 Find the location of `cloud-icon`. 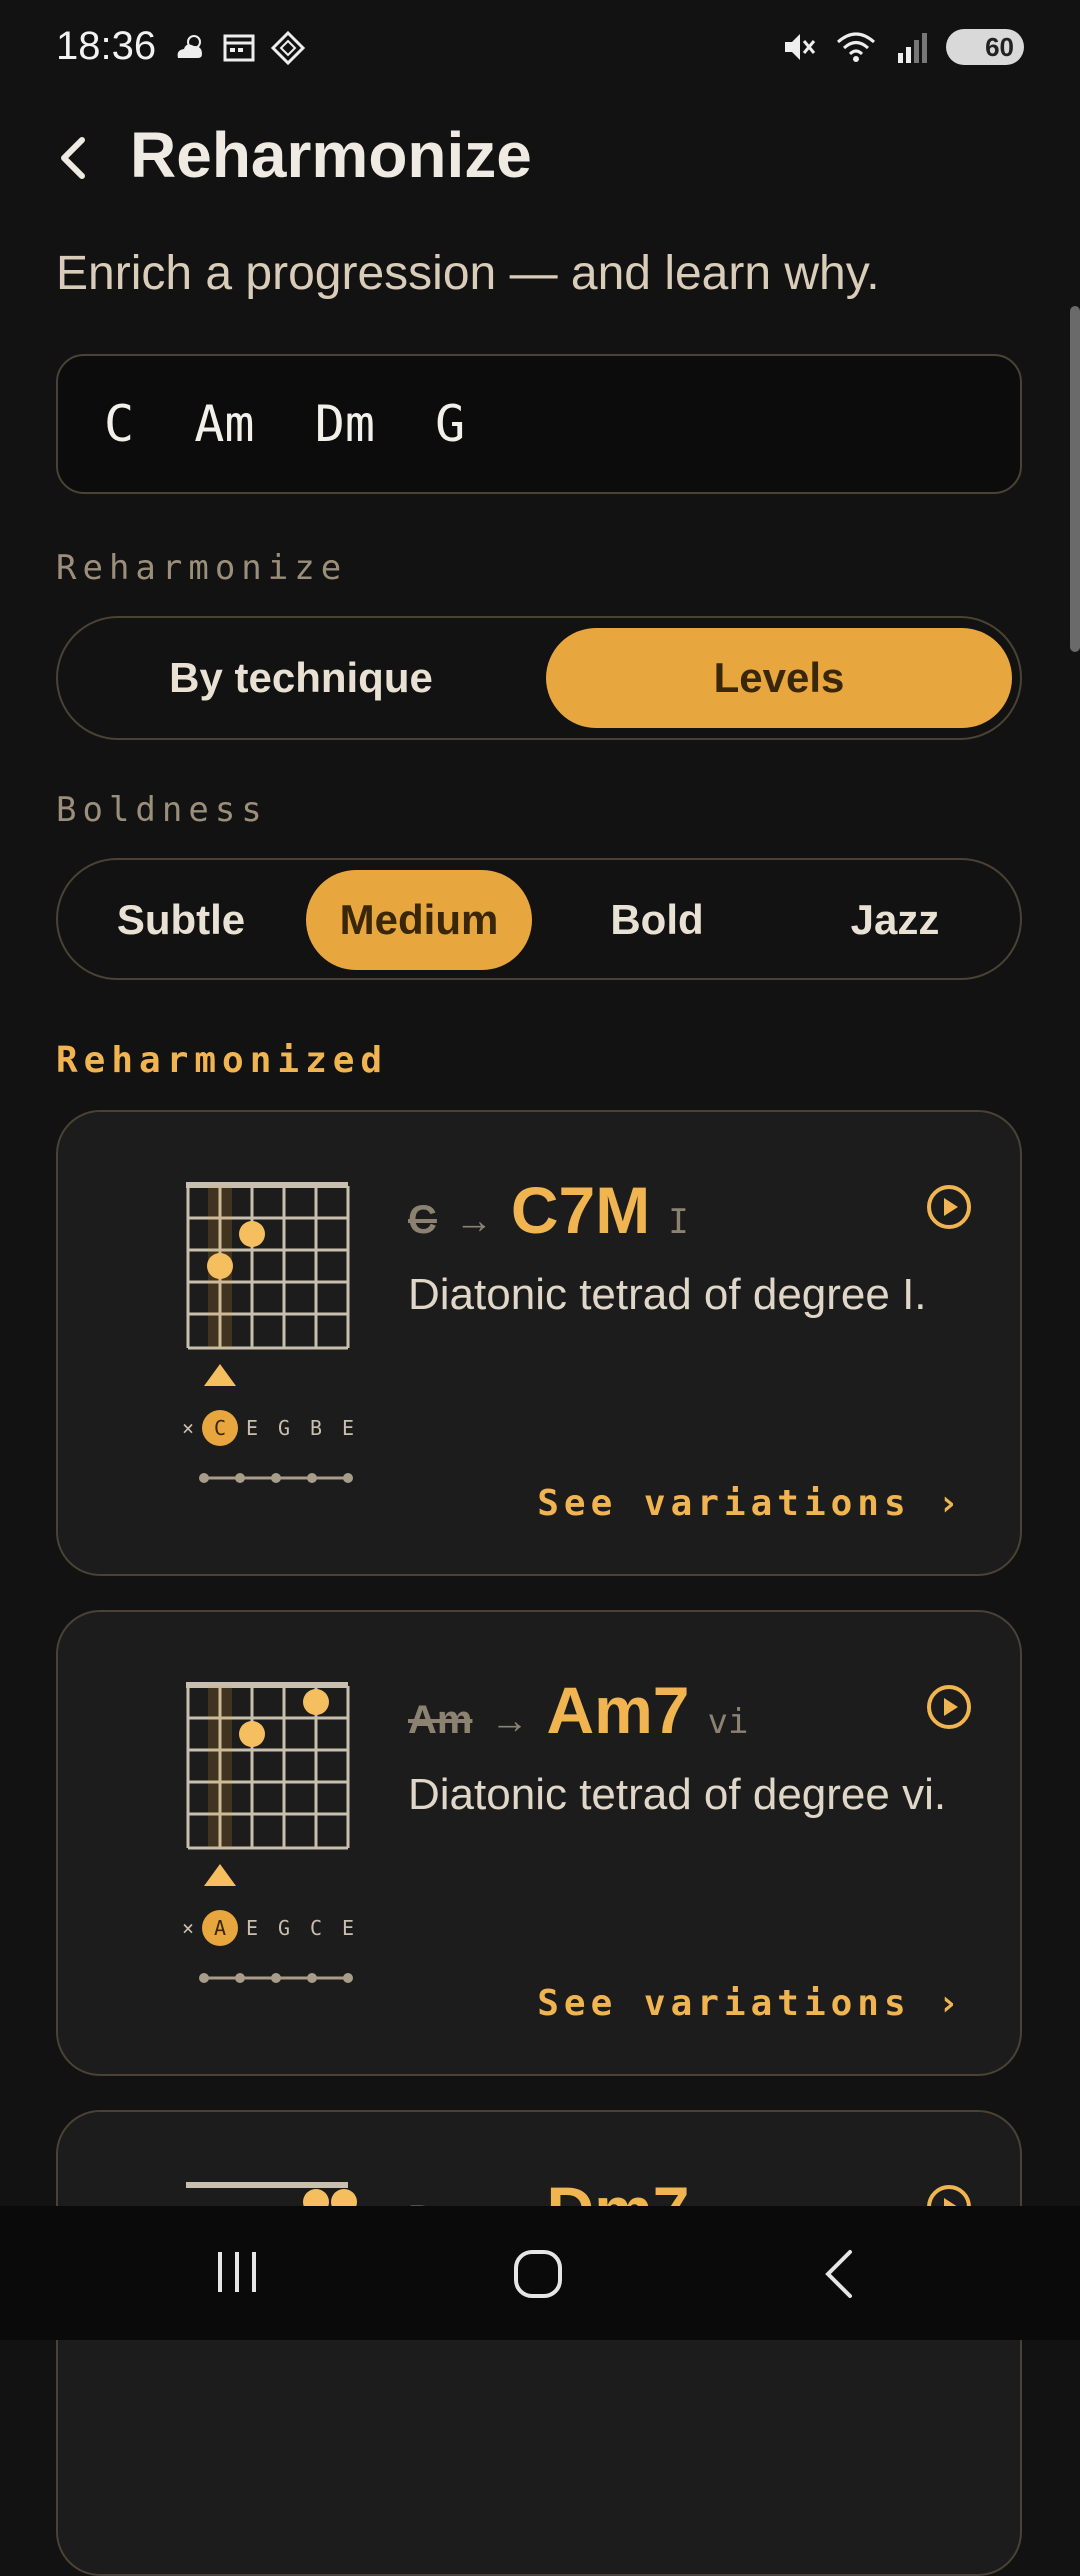

cloud-icon is located at coordinates (189, 46).